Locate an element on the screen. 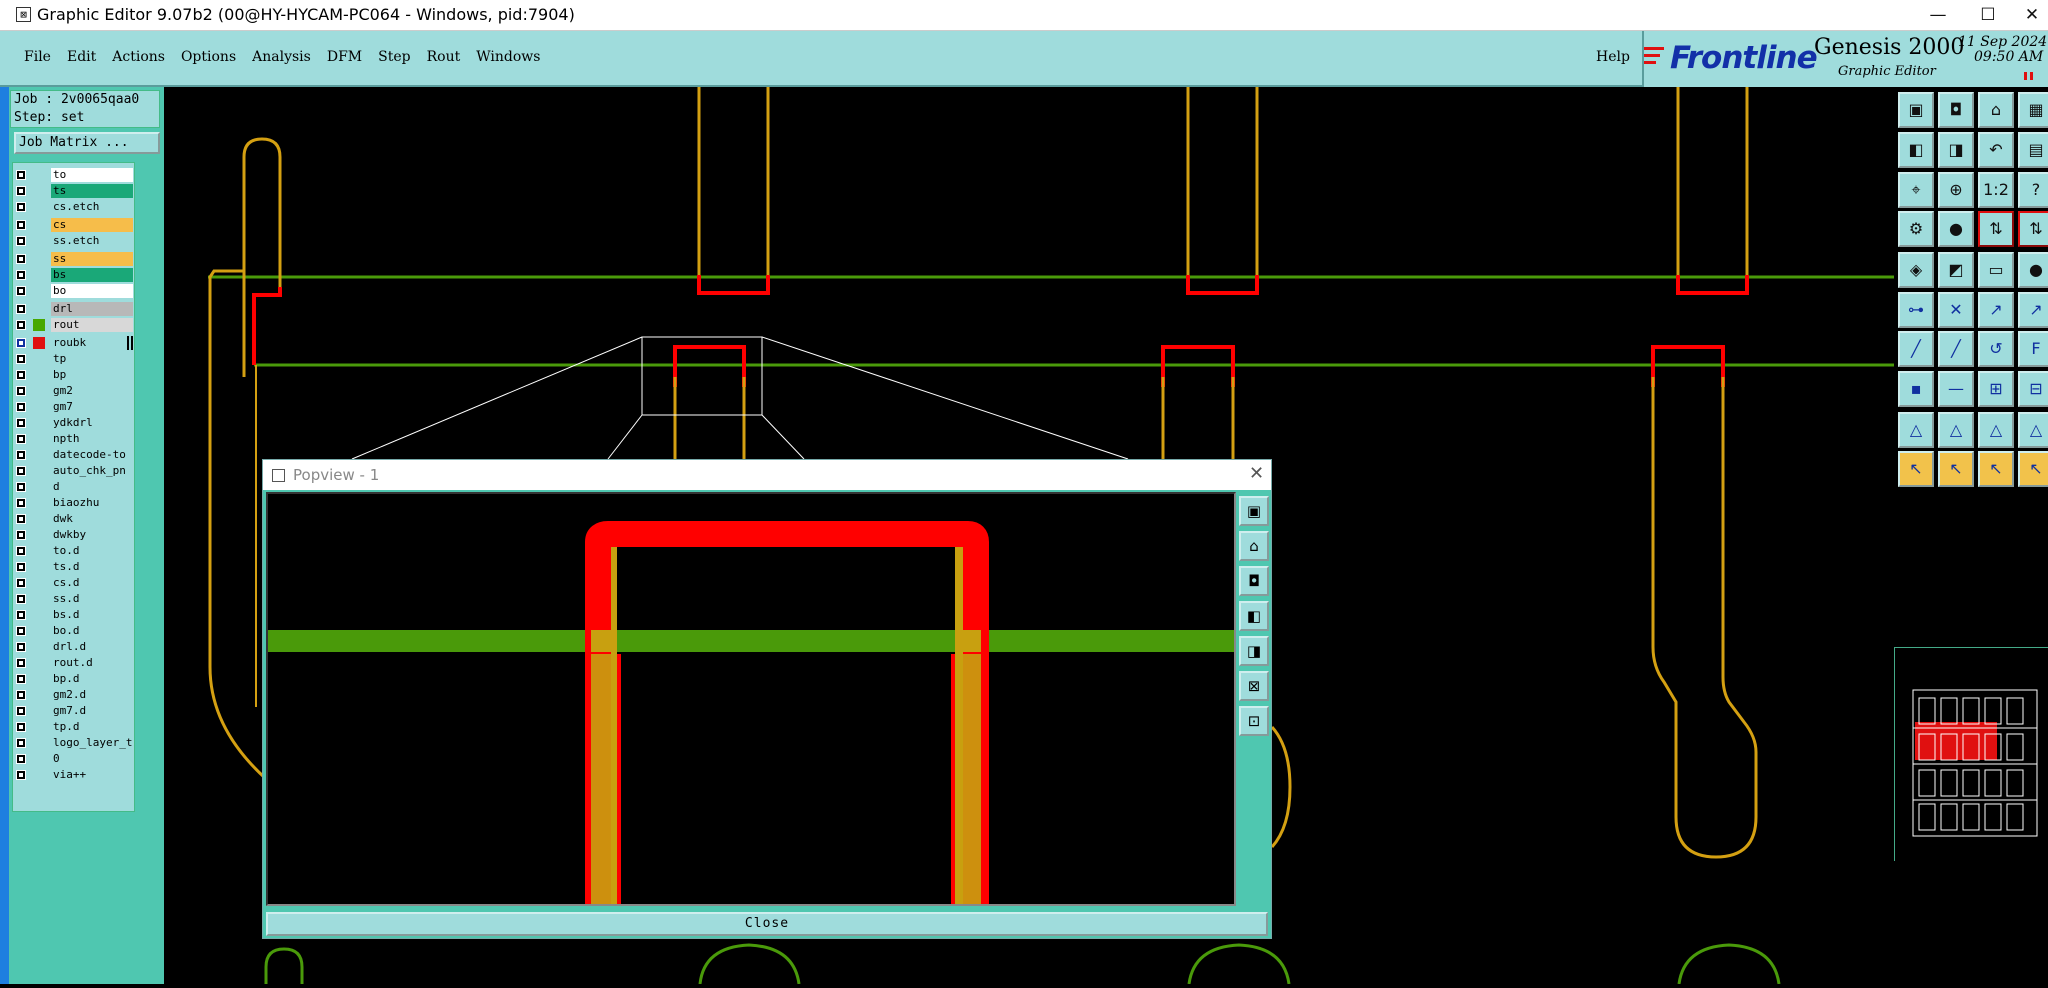  pan-left-icon: ◧ is located at coordinates (1916, 150).